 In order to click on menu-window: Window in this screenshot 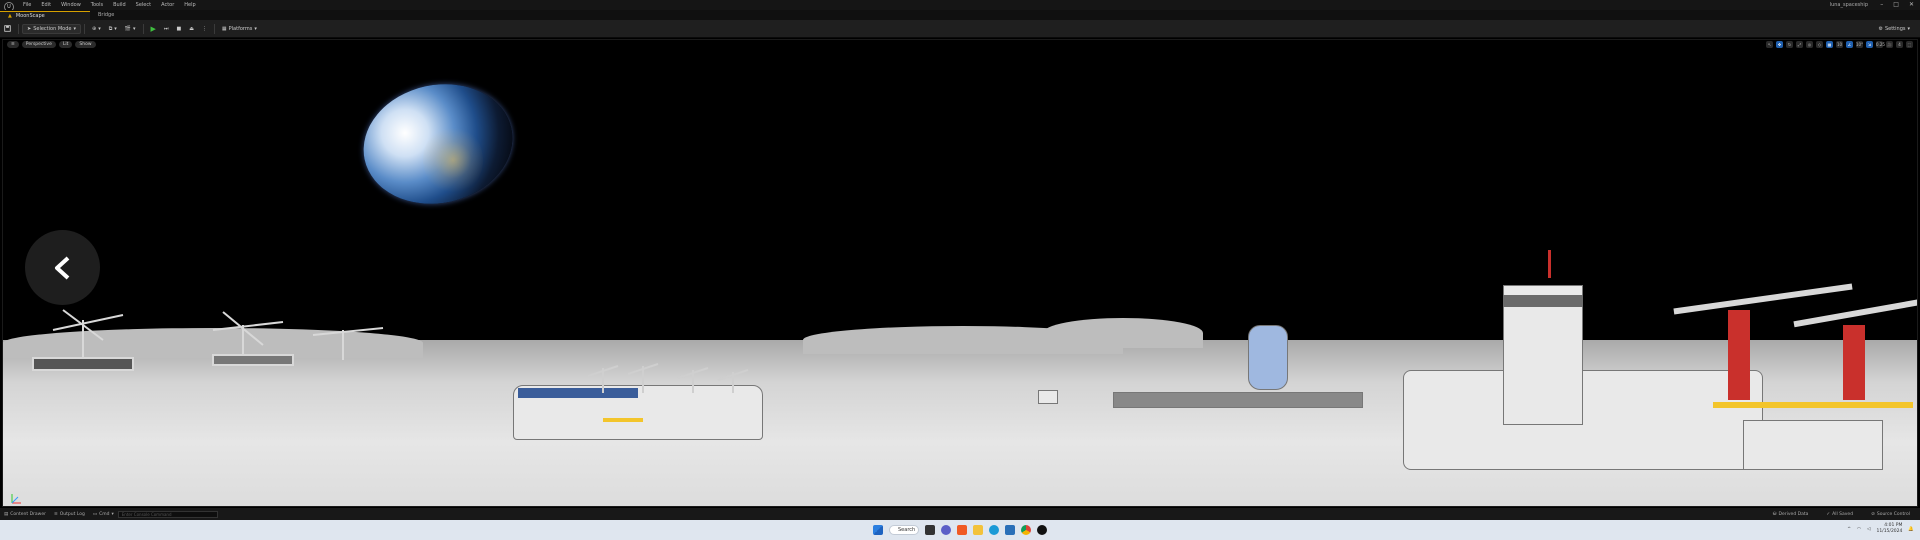, I will do `click(71, 5)`.